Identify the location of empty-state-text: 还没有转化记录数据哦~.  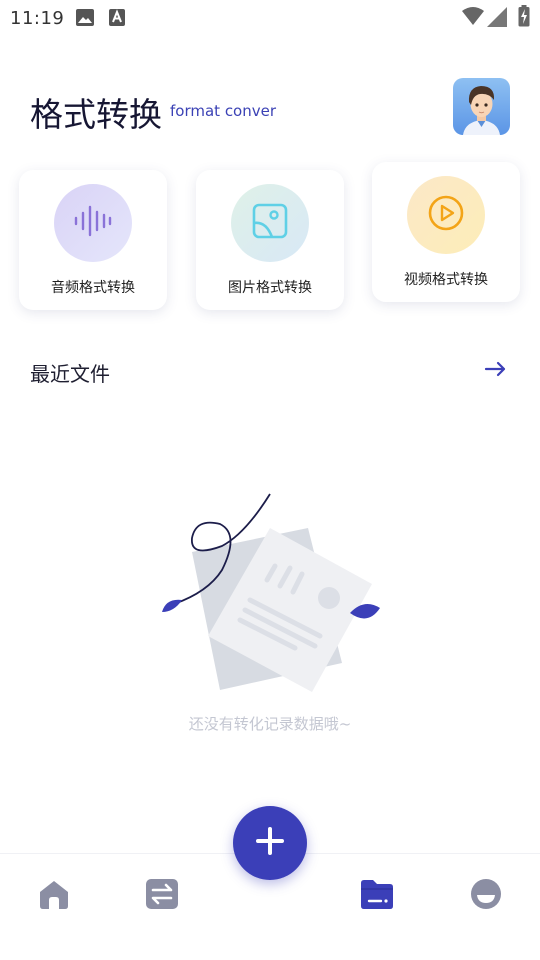
(270, 724).